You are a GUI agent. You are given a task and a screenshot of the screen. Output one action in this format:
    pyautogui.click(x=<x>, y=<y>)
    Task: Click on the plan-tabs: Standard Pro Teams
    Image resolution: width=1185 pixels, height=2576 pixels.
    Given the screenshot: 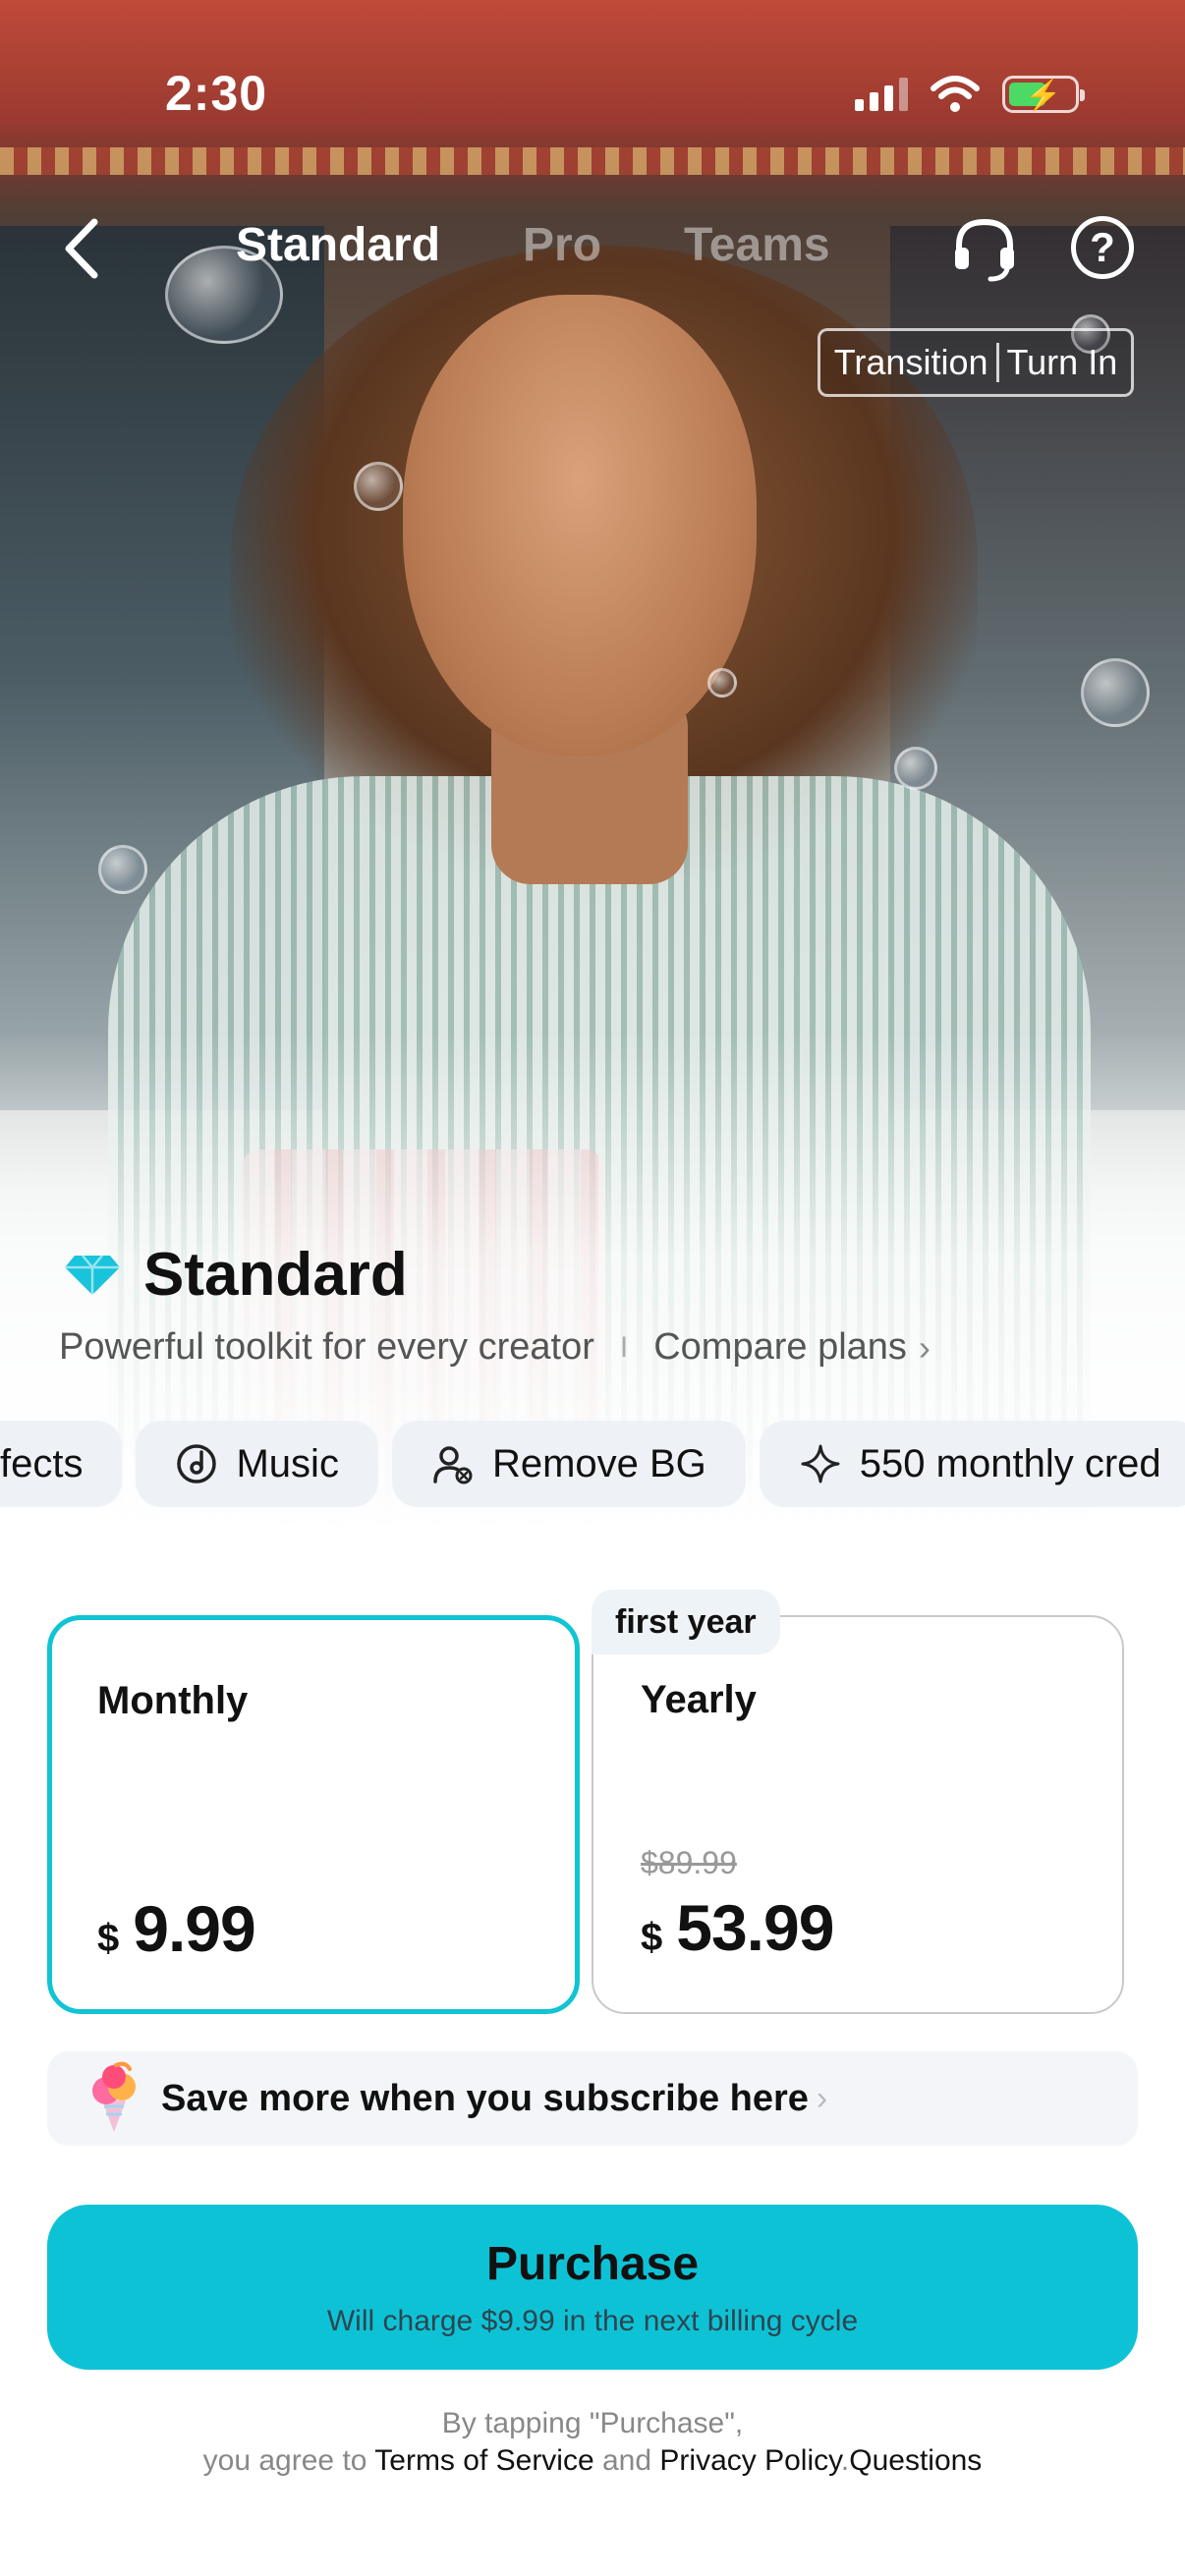 What is the action you would take?
    pyautogui.click(x=533, y=245)
    